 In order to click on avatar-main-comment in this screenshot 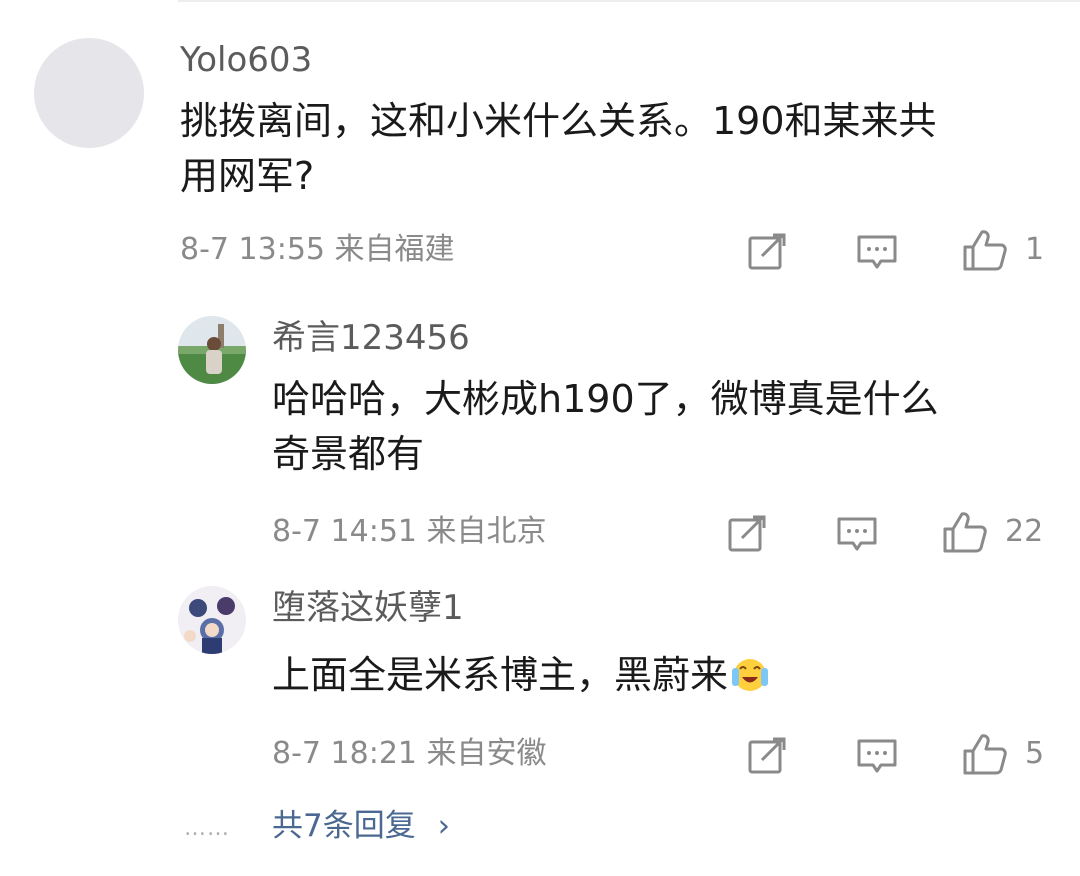, I will do `click(89, 93)`.